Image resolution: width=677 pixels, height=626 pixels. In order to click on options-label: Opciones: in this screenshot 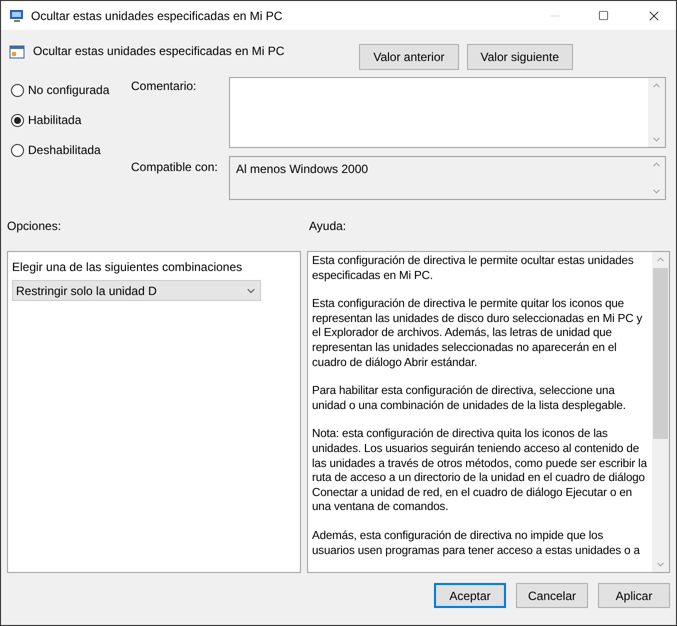, I will do `click(34, 226)`.